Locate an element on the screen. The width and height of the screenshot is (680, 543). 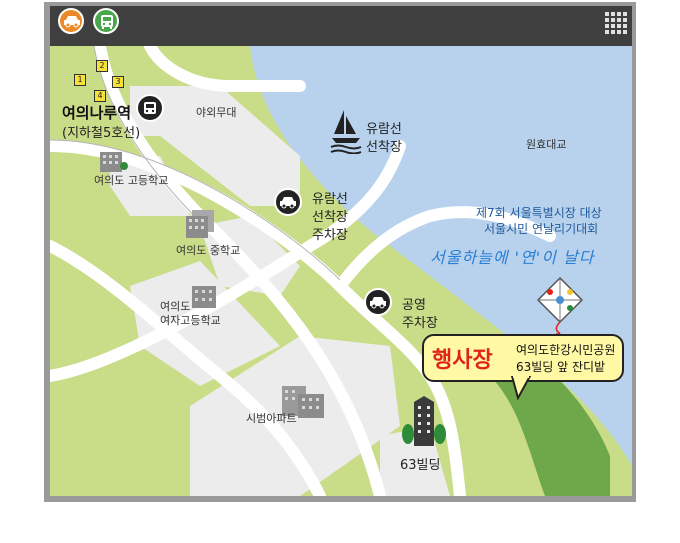
cruise-dock-label-1: 유람선 is located at coordinates (384, 129).